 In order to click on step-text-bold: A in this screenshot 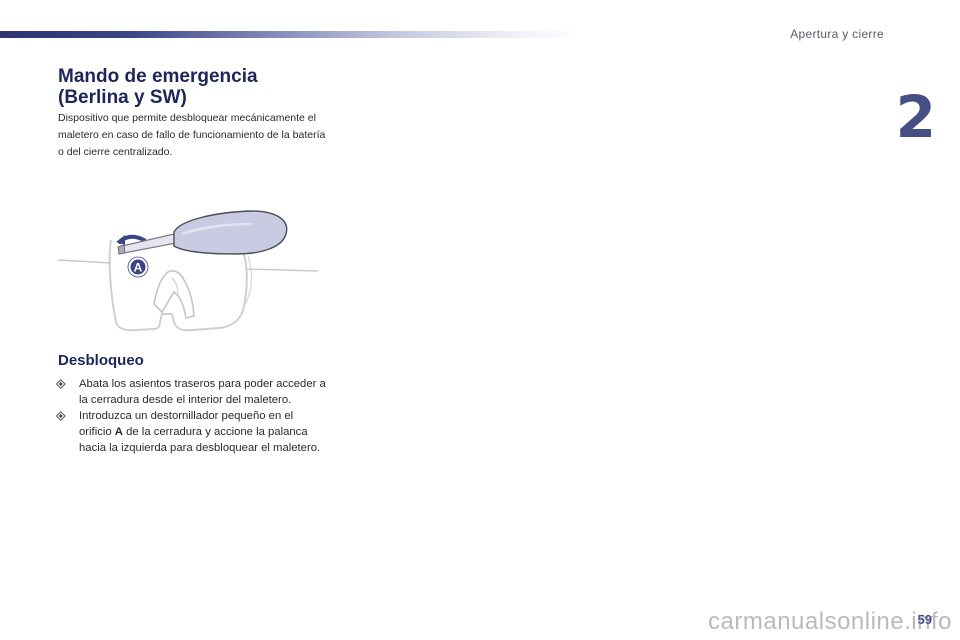, I will do `click(118, 432)`.